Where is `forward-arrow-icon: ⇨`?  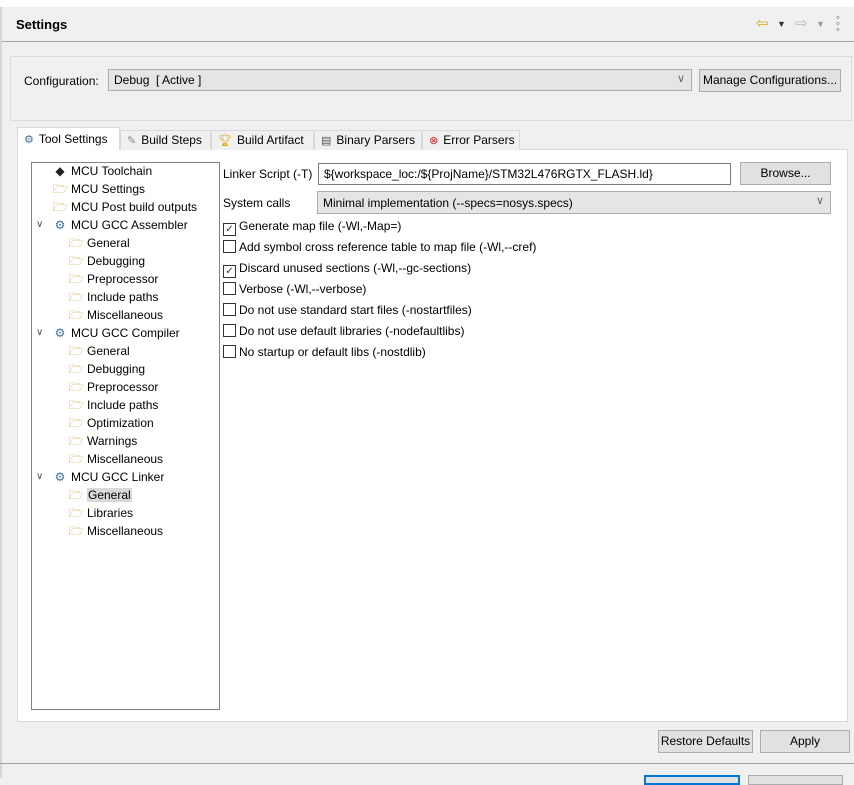
forward-arrow-icon: ⇨ is located at coordinates (801, 23).